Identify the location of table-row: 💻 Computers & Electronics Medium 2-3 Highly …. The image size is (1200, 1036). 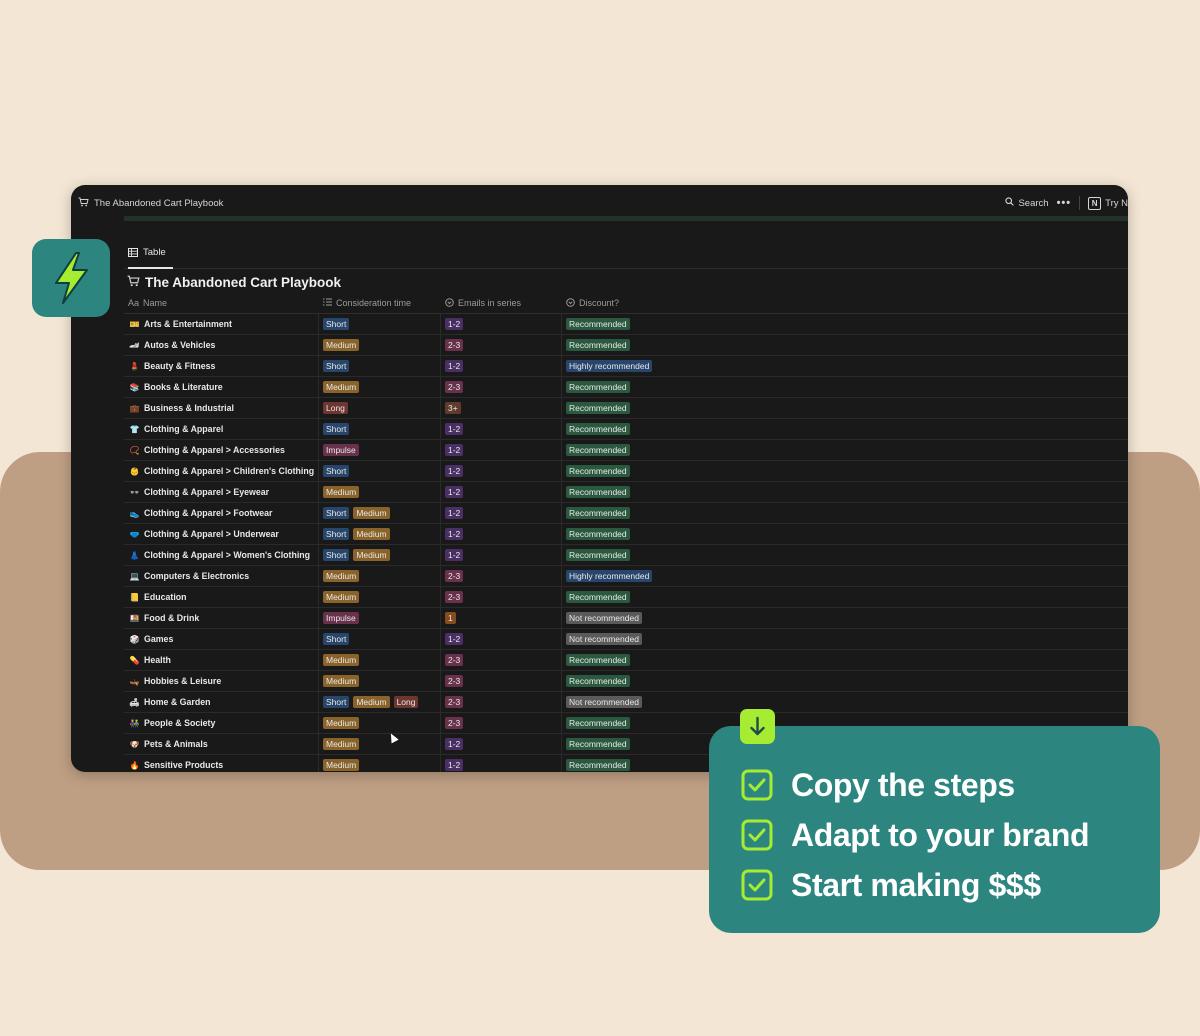
(626, 576).